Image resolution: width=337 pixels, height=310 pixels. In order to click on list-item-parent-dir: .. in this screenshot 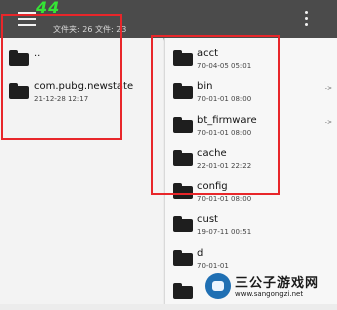, I will do `click(81, 58)`.